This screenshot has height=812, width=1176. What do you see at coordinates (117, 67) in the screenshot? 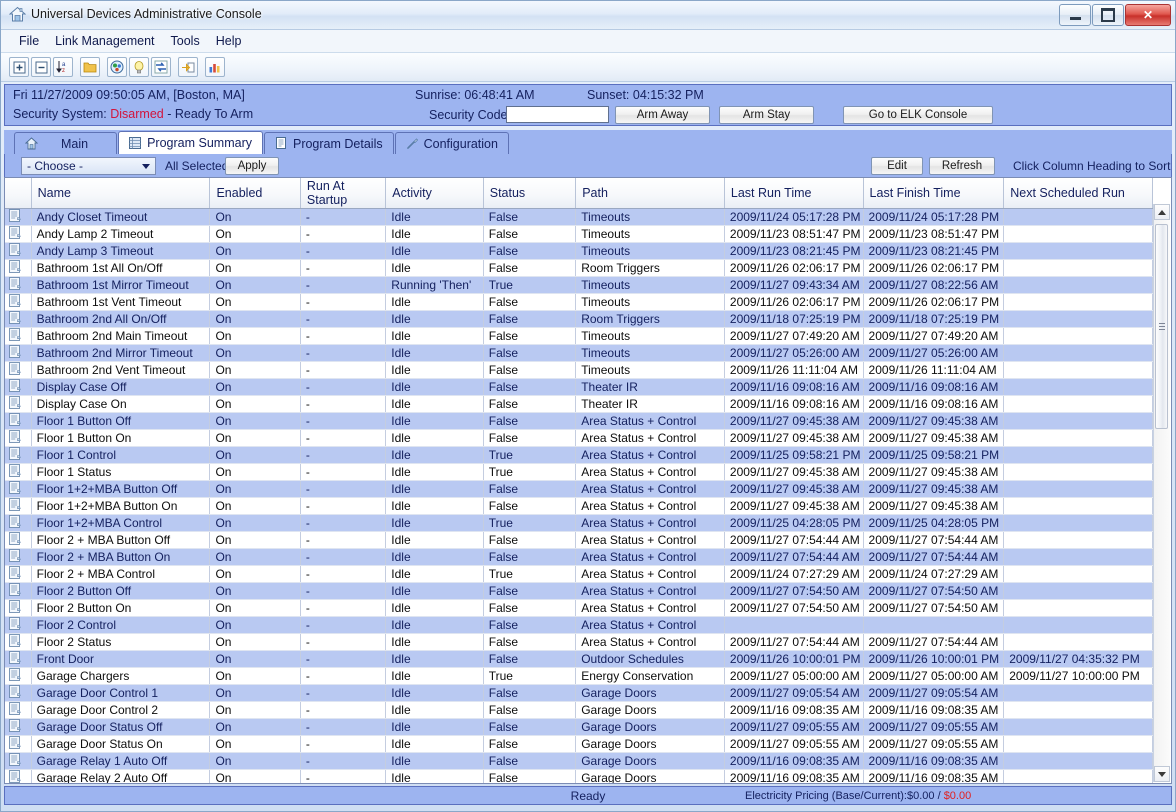
I see `scene-icon` at bounding box center [117, 67].